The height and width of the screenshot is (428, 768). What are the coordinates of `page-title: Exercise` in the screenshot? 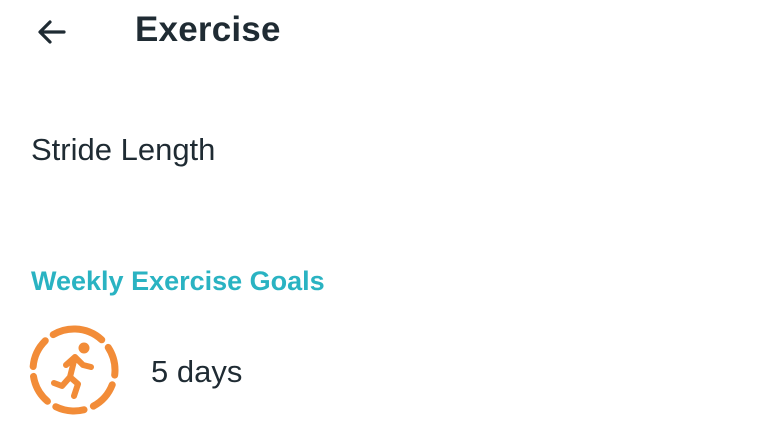 It's located at (208, 29).